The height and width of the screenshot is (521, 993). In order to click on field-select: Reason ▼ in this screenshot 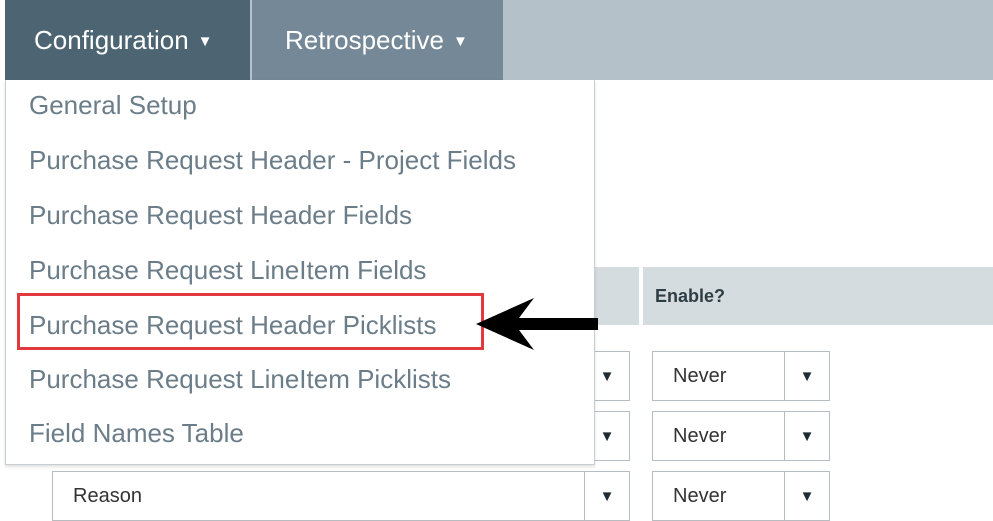, I will do `click(341, 496)`.